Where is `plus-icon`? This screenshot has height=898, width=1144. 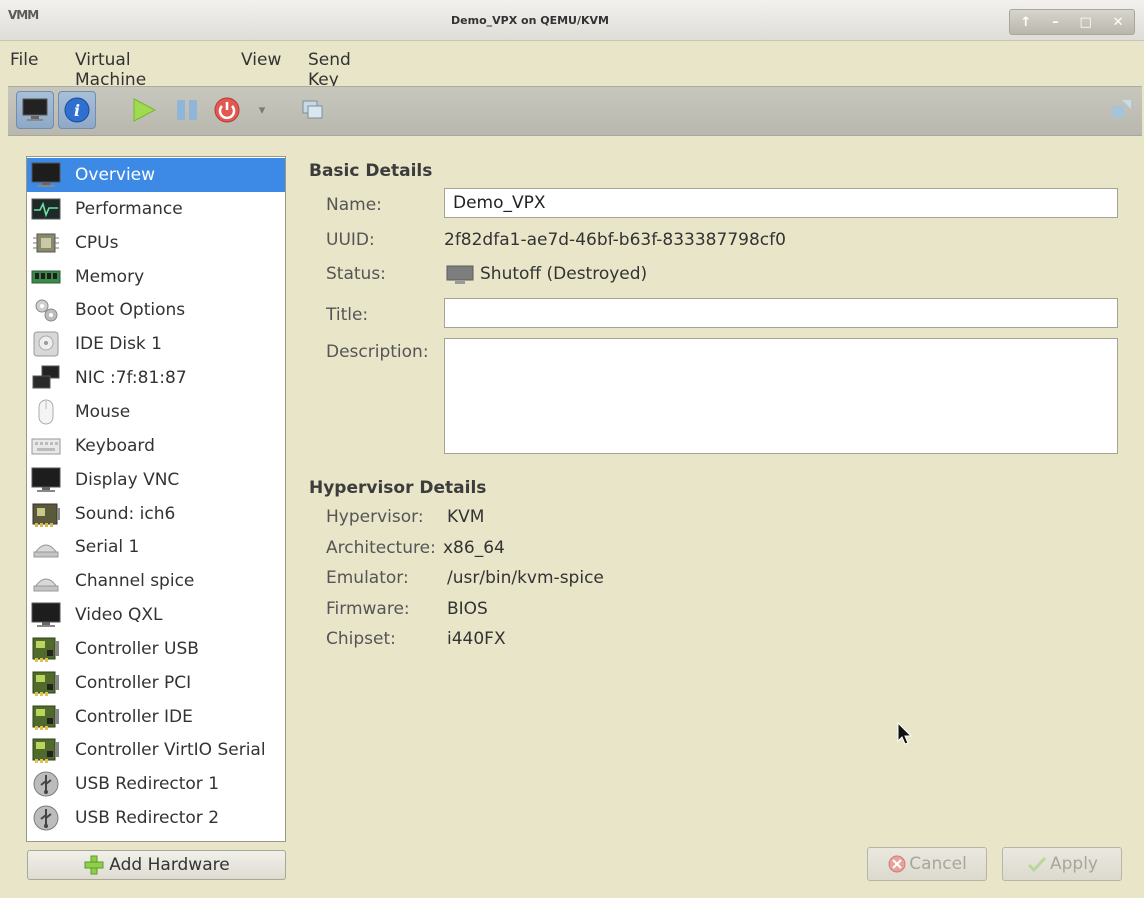
plus-icon is located at coordinates (94, 865).